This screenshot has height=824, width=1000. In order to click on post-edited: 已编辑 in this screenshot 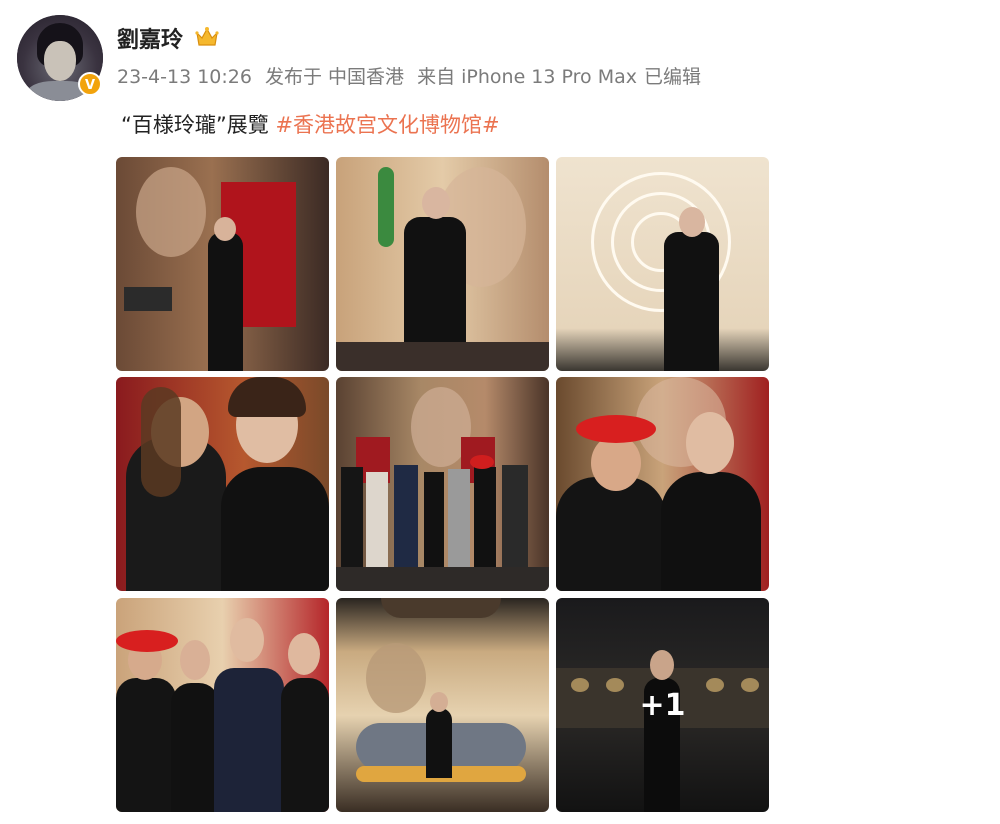, I will do `click(672, 77)`.